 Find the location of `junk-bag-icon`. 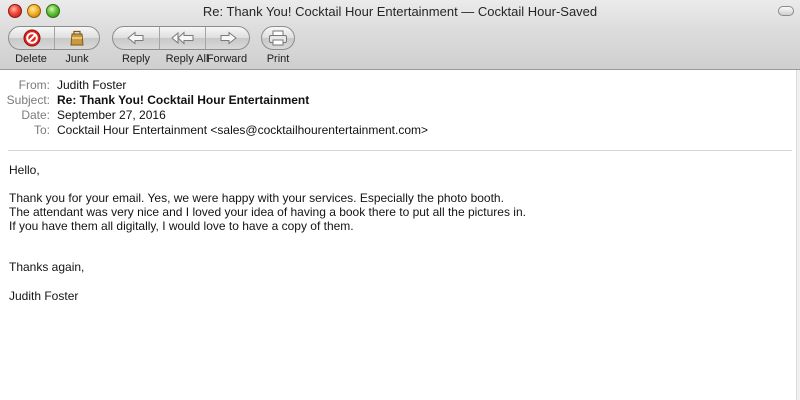

junk-bag-icon is located at coordinates (77, 38).